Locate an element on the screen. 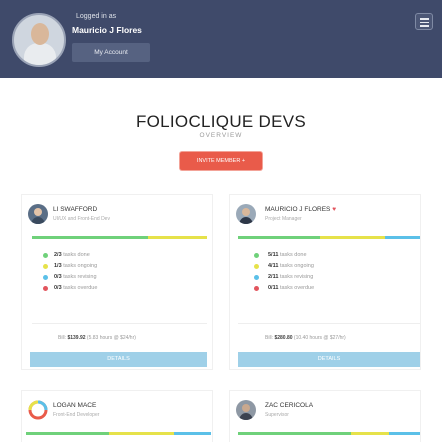 This screenshot has width=442, height=442. member-card: LOGAN MACE Front-End Developer is located at coordinates (117, 416).